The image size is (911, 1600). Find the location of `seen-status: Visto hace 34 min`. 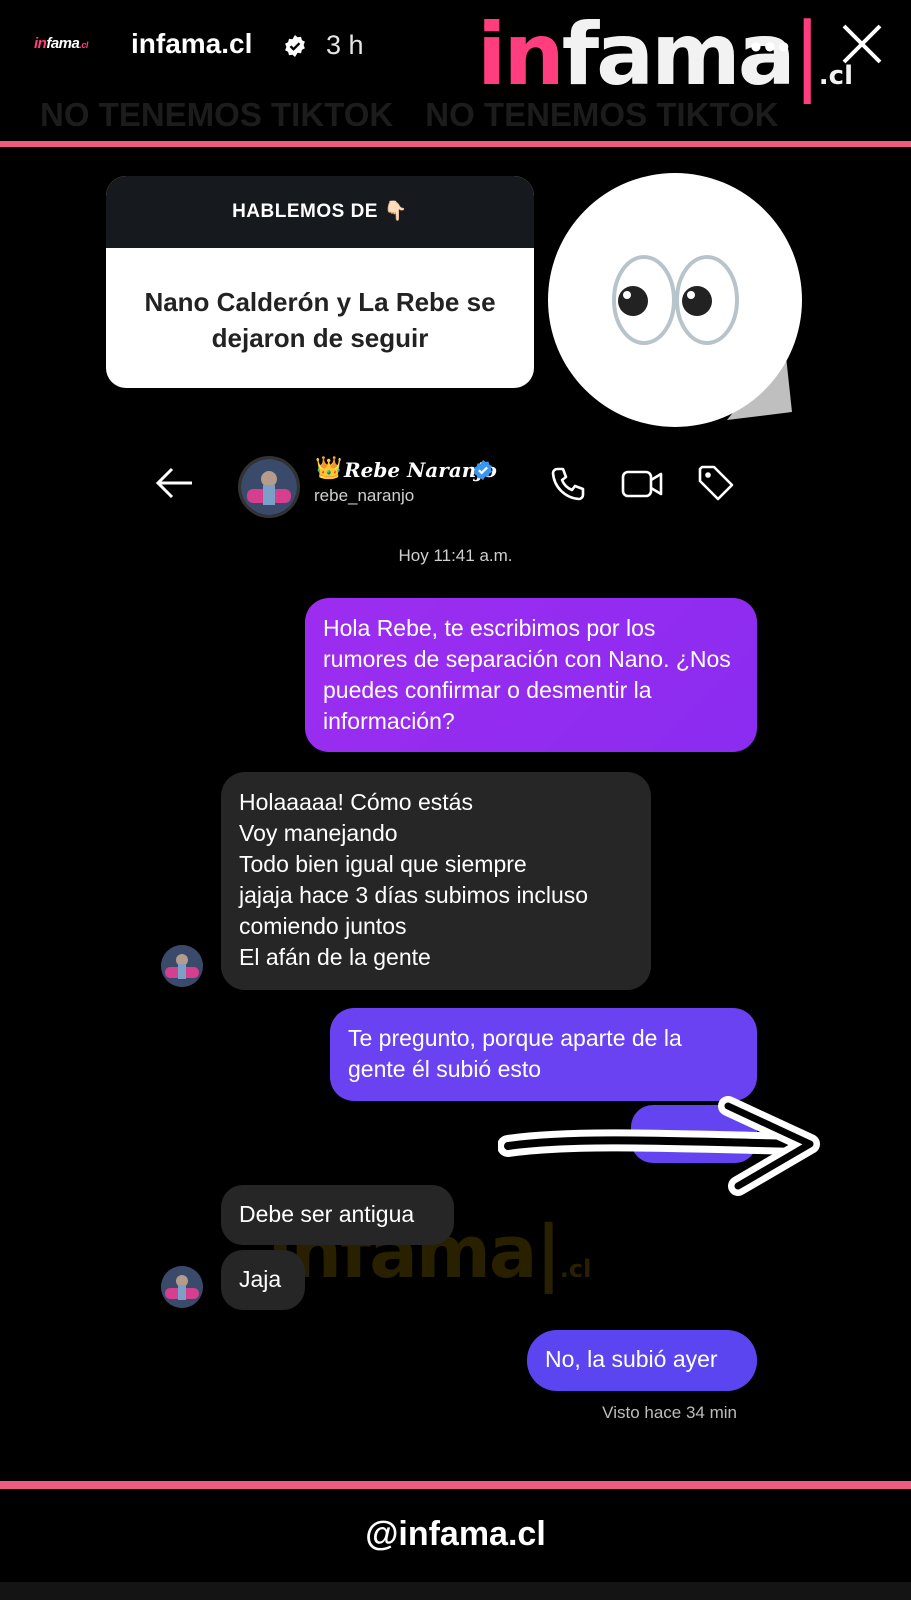

seen-status: Visto hace 34 min is located at coordinates (669, 1412).